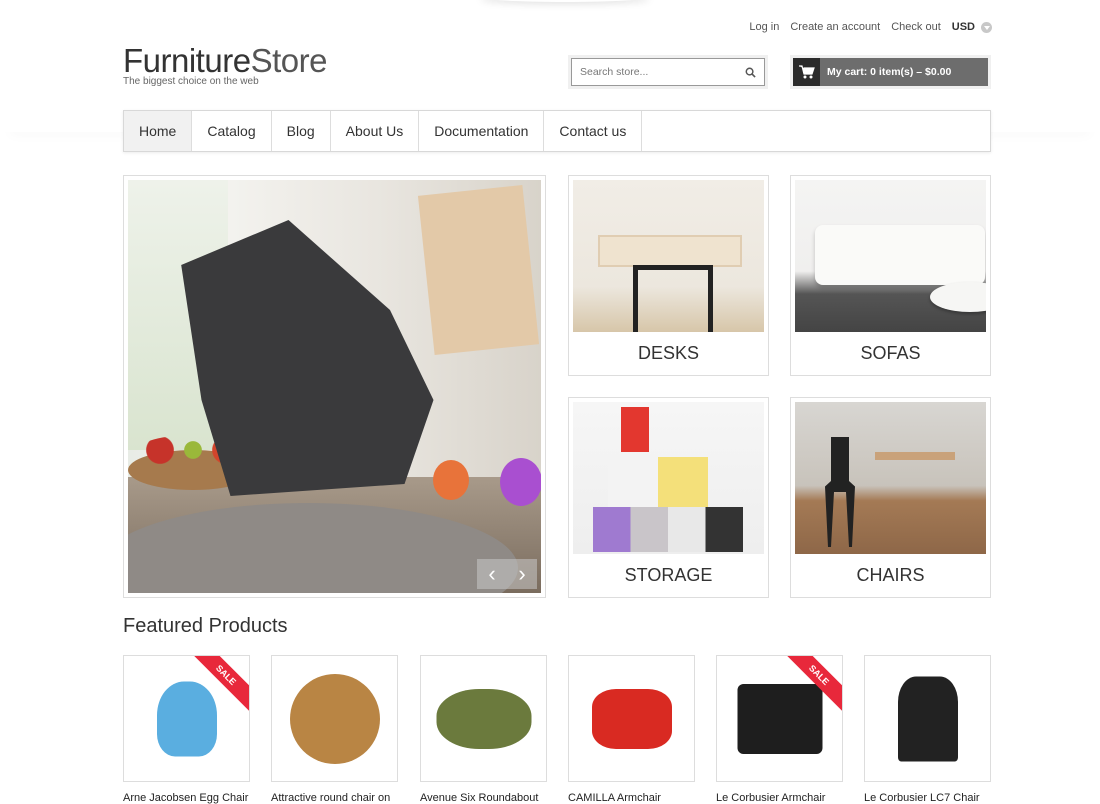 The width and height of the screenshot is (1100, 804). Describe the element at coordinates (668, 353) in the screenshot. I see `category-label: DESKS` at that location.